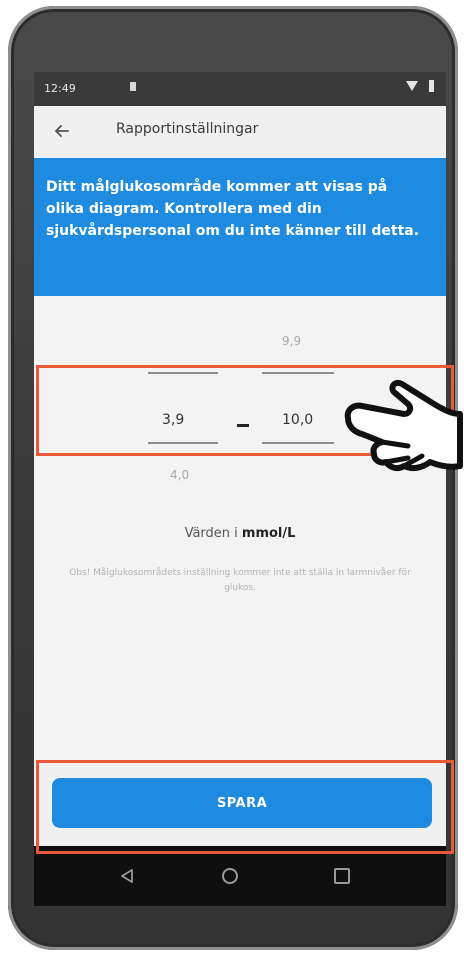 Image resolution: width=464 pixels, height=955 pixels. What do you see at coordinates (245, 807) in the screenshot?
I see `save-button-highlight` at bounding box center [245, 807].